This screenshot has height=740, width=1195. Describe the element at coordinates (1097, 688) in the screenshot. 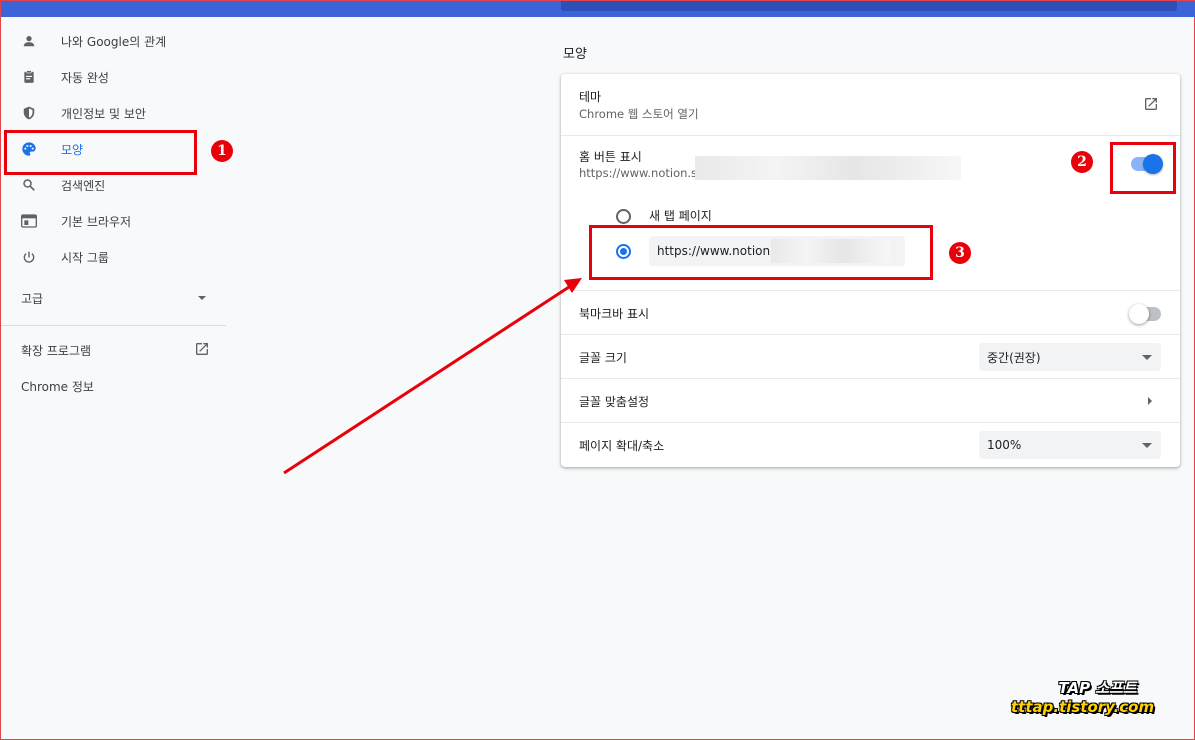

I see `watermark-line1: TAP 소프트` at that location.